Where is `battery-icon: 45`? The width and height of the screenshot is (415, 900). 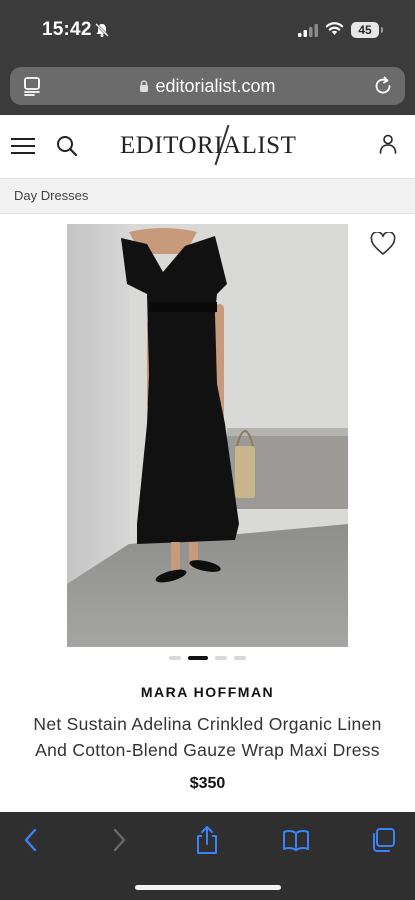 battery-icon: 45 is located at coordinates (367, 30).